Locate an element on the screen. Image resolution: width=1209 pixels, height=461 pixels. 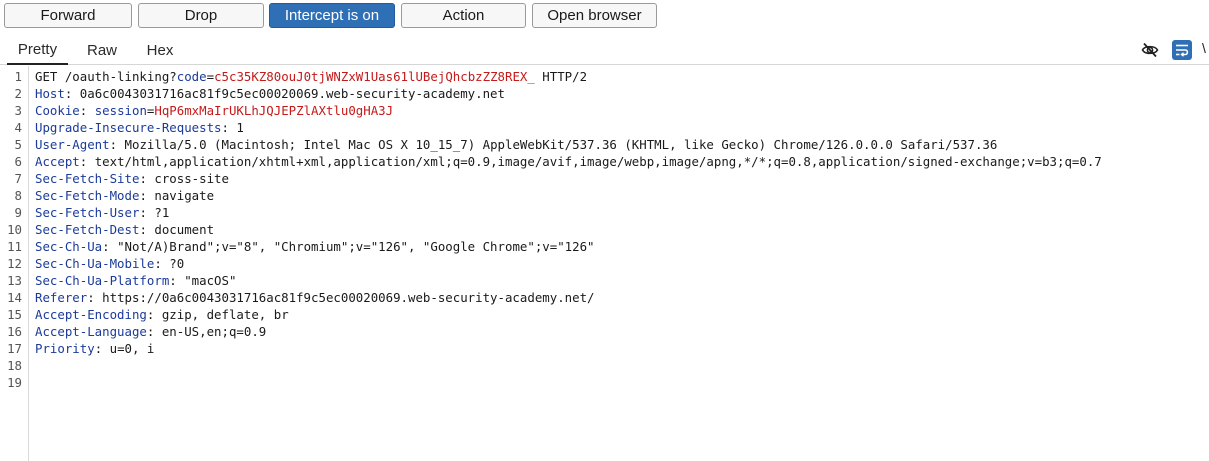
line-number: 8 is located at coordinates (18, 195).